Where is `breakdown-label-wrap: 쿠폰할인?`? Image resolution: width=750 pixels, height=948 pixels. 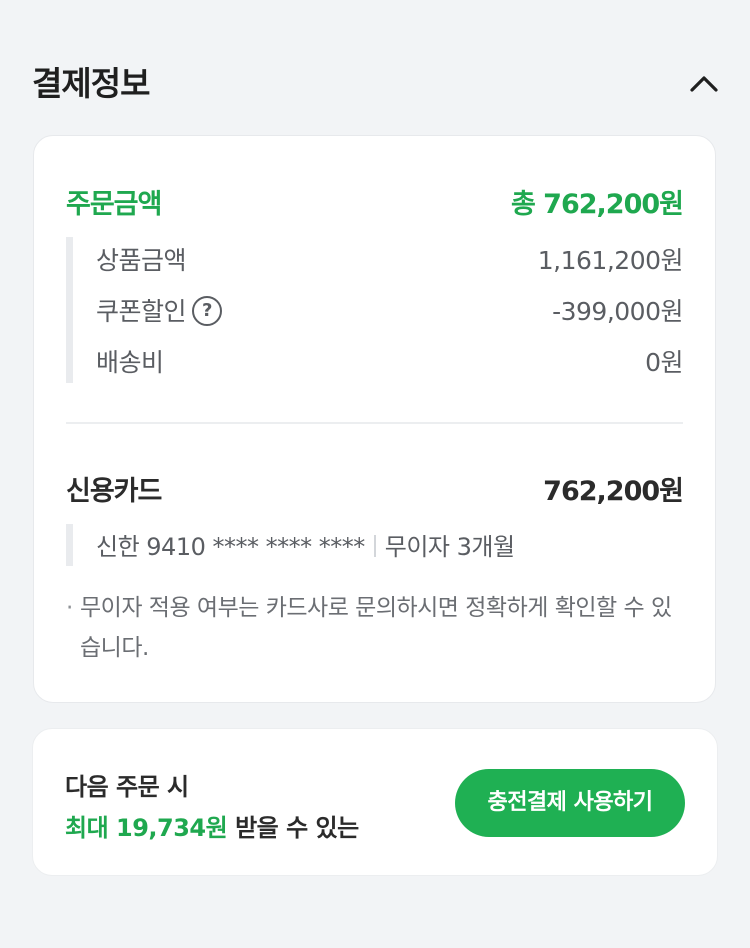
breakdown-label-wrap: 쿠폰할인? is located at coordinates (159, 310).